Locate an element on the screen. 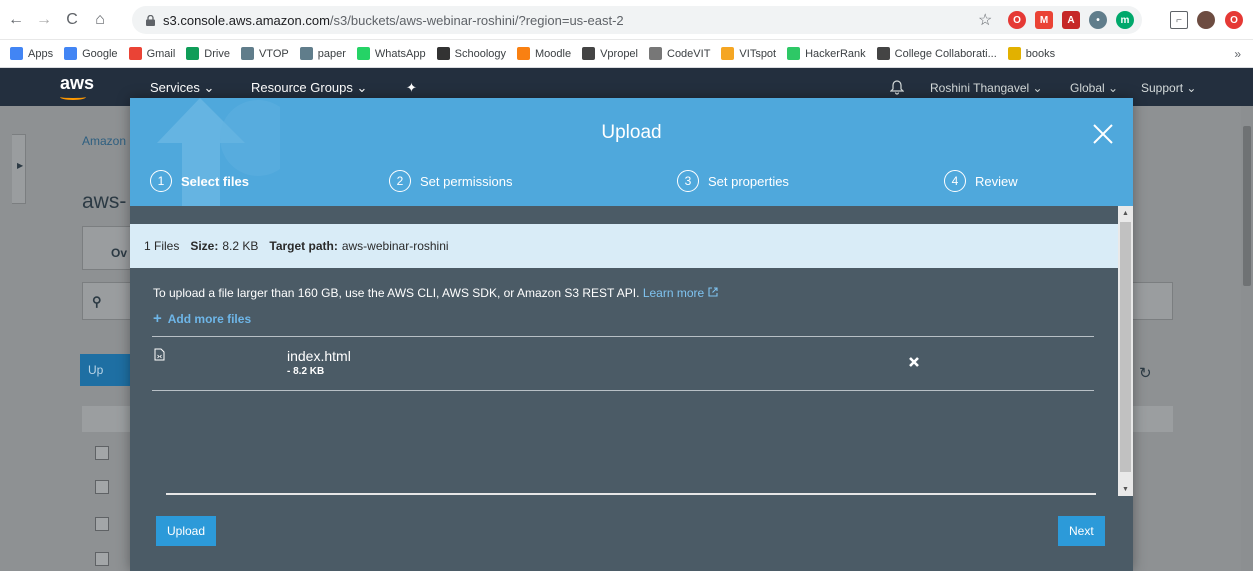  scroll-down-icon: ▼ is located at coordinates (1125, 489).